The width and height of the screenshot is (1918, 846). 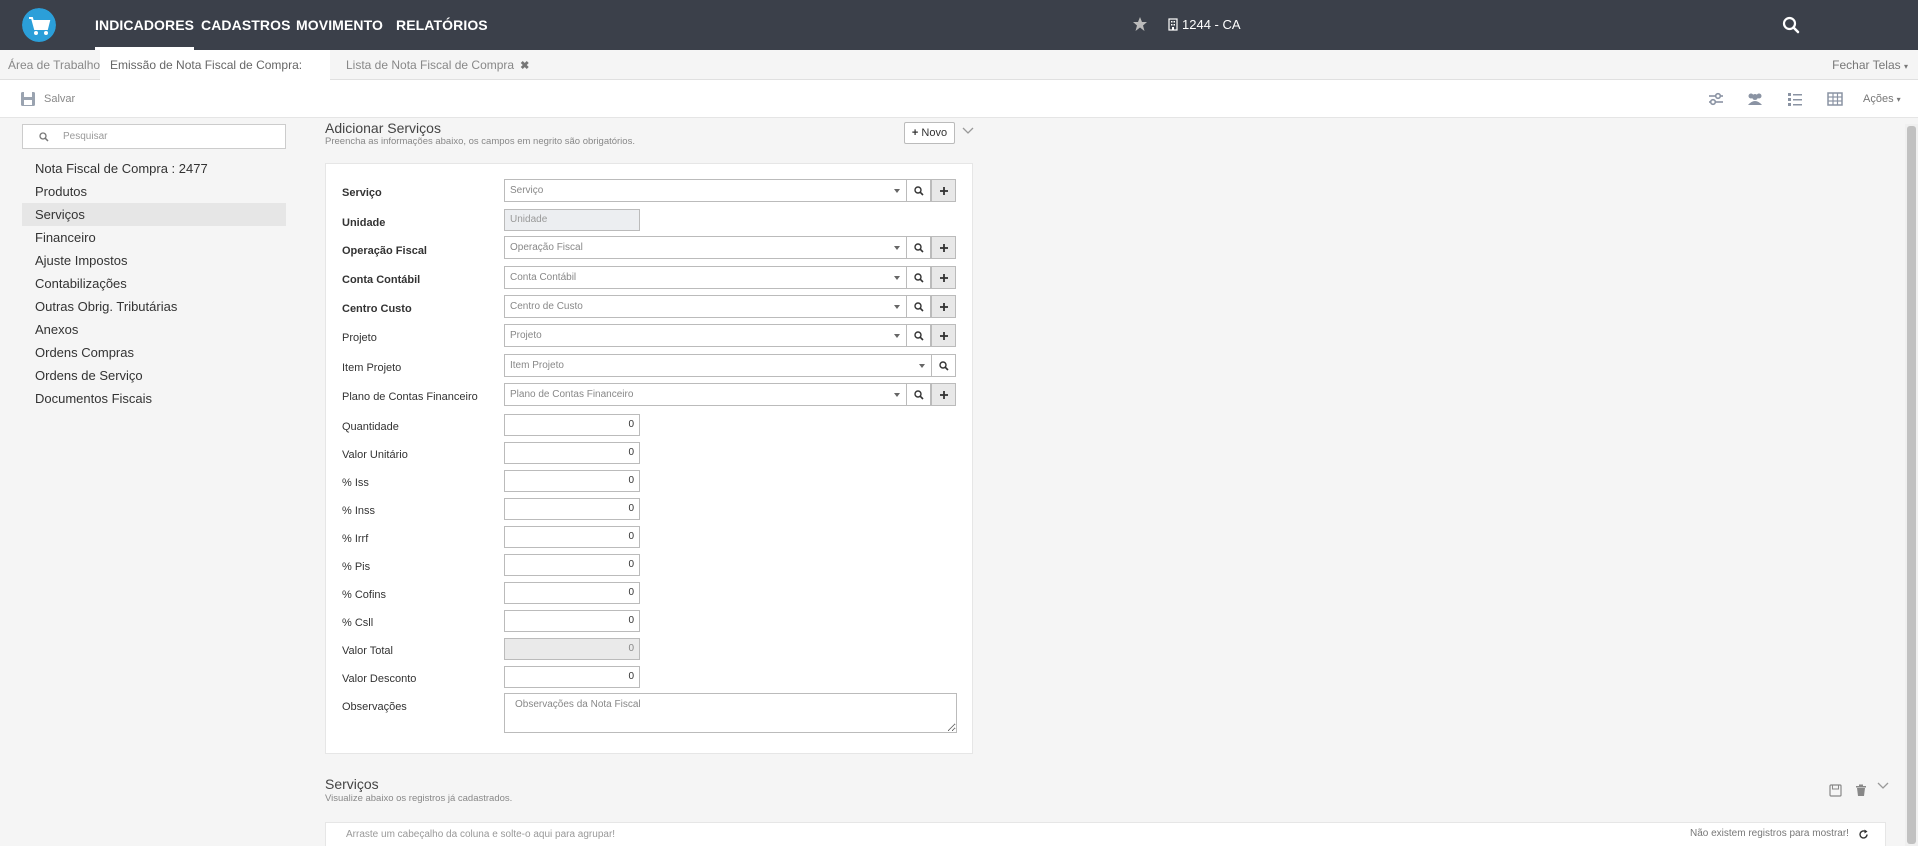 What do you see at coordinates (154, 375) in the screenshot?
I see `sidebar-item-ordens-servico: Ordens de Serviço` at bounding box center [154, 375].